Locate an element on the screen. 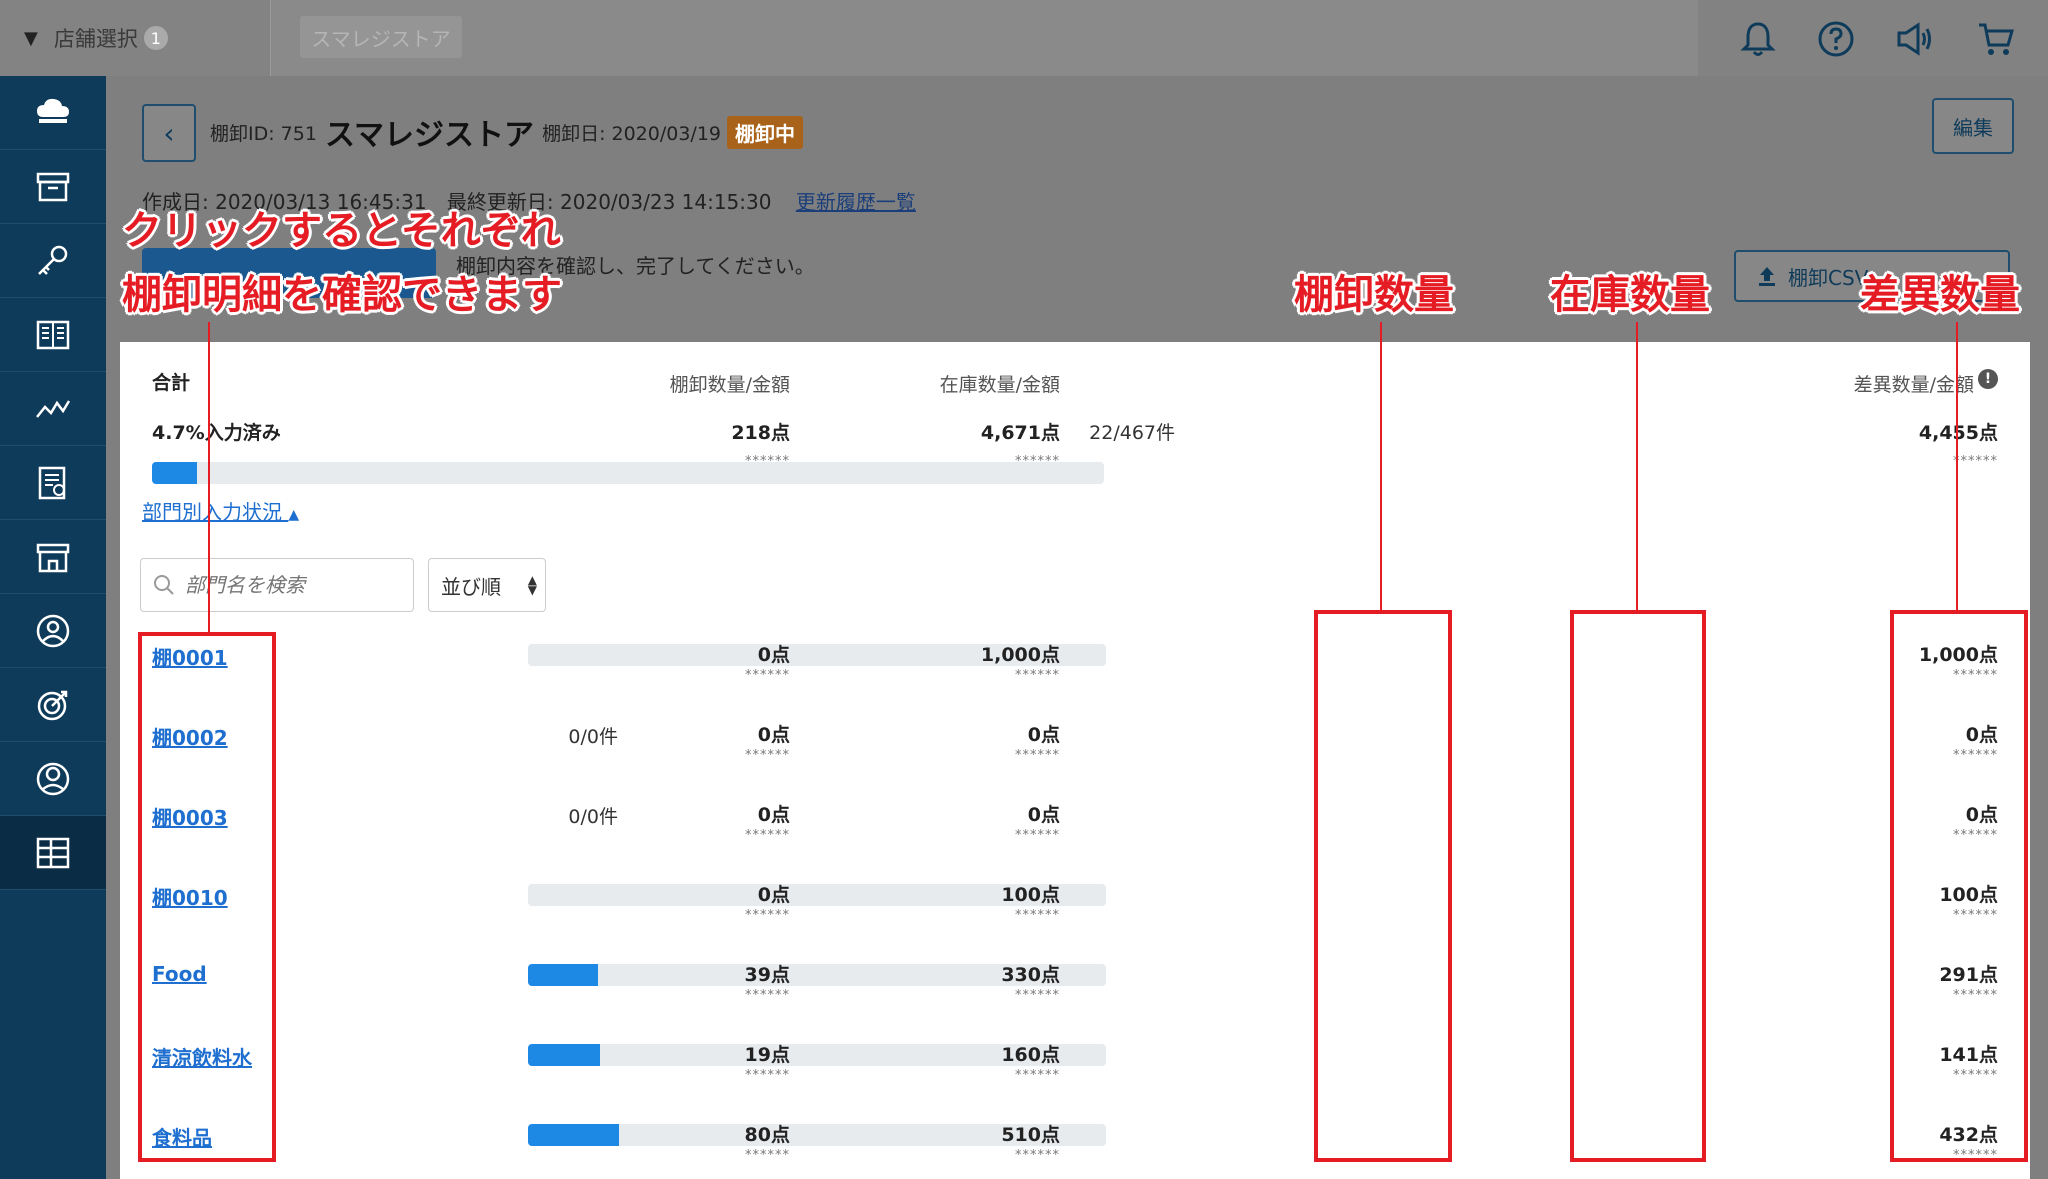 Image resolution: width=2048 pixels, height=1179 pixels. sidebar is located at coordinates (53, 627).